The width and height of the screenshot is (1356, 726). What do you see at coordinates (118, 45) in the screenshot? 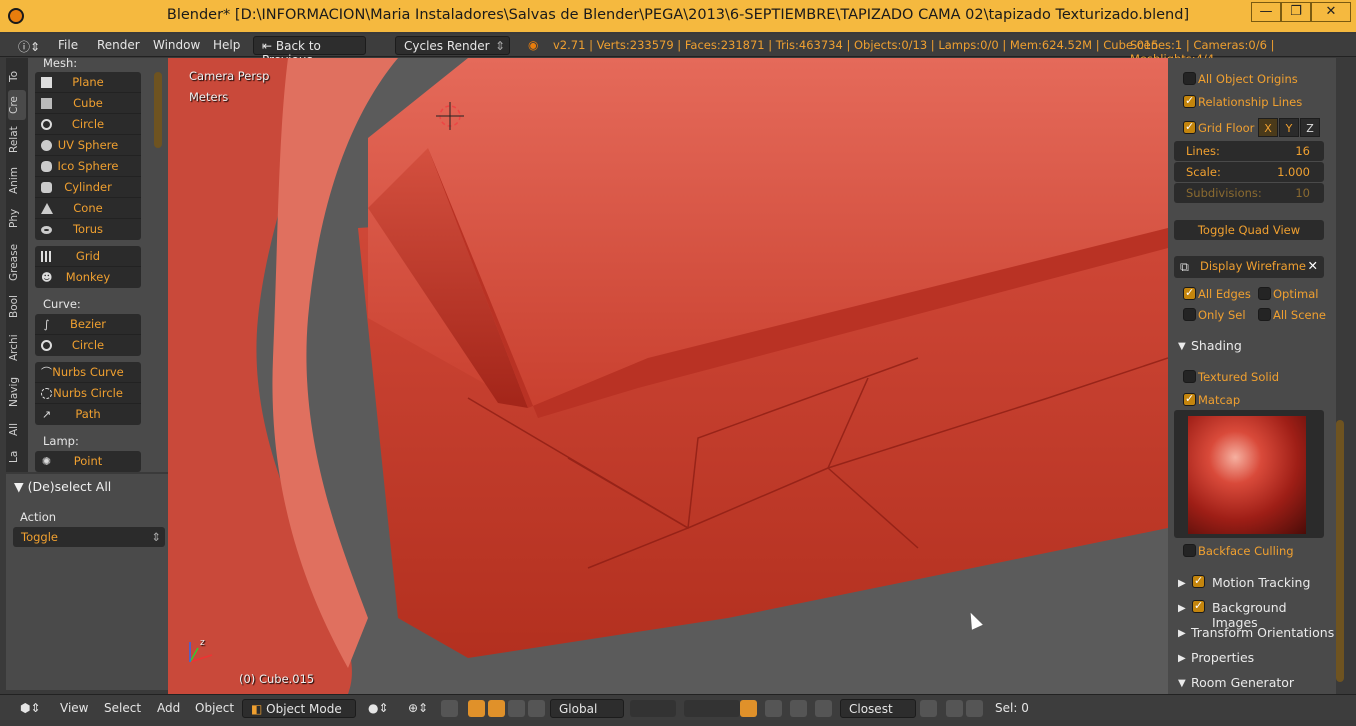
I see `menu-render: Render` at bounding box center [118, 45].